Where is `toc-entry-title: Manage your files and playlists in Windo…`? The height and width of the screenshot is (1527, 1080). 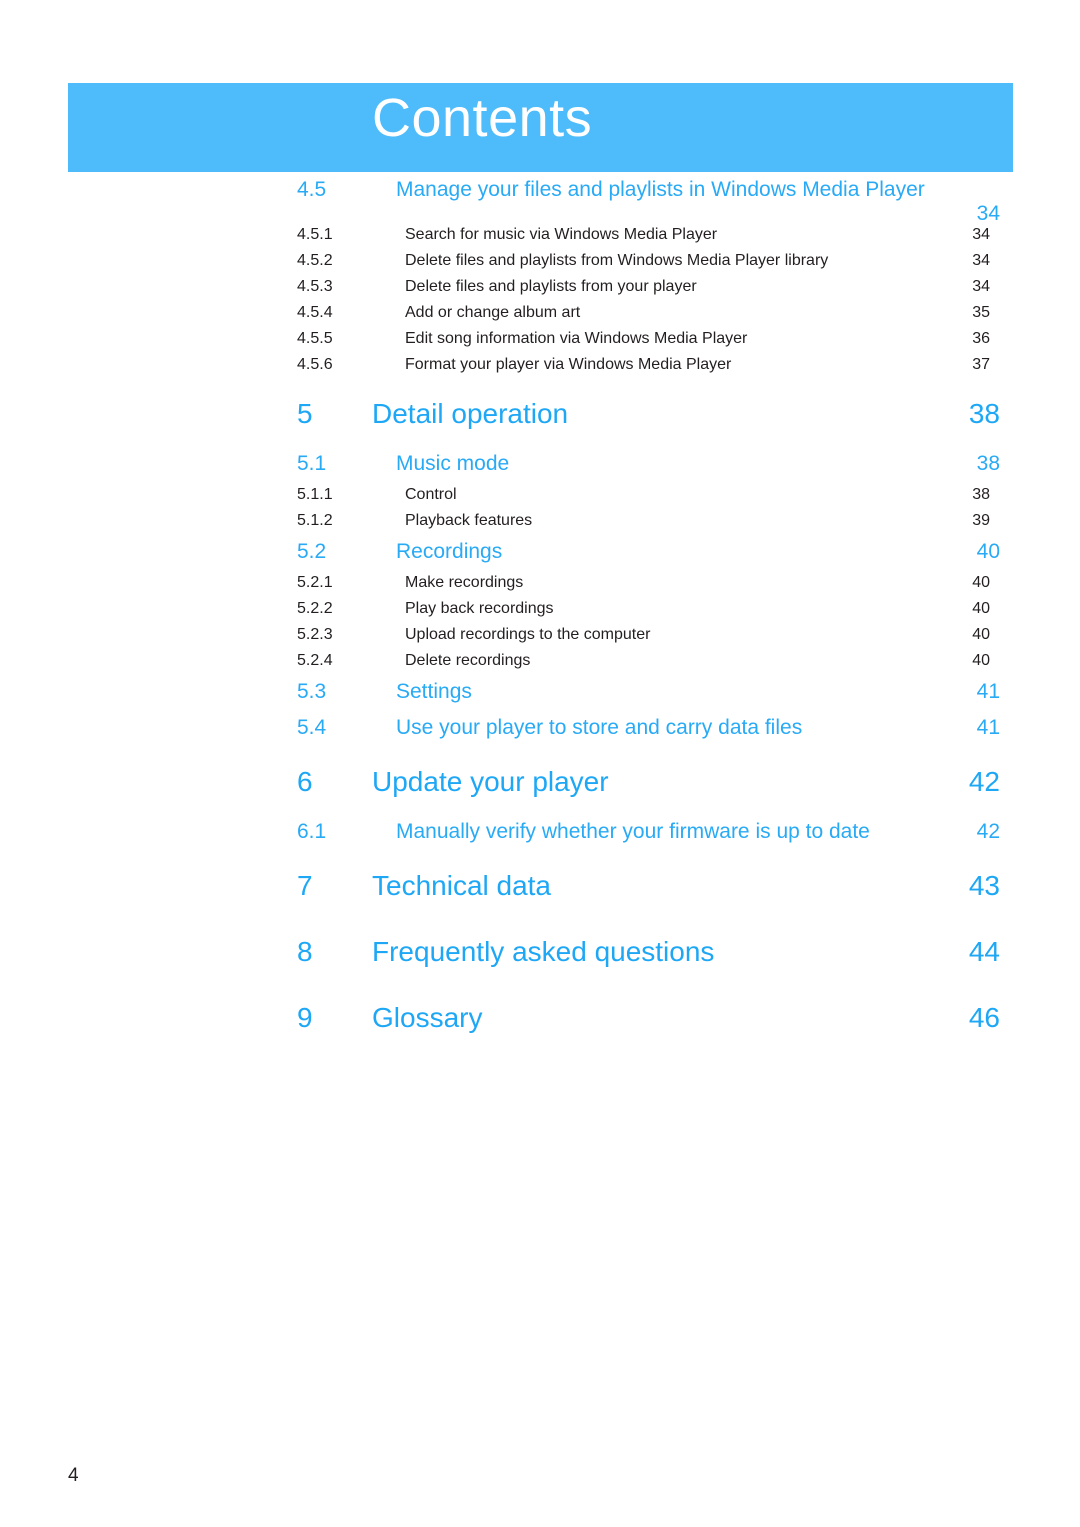
toc-entry-title: Manage your files and playlists in Windo… is located at coordinates (660, 189).